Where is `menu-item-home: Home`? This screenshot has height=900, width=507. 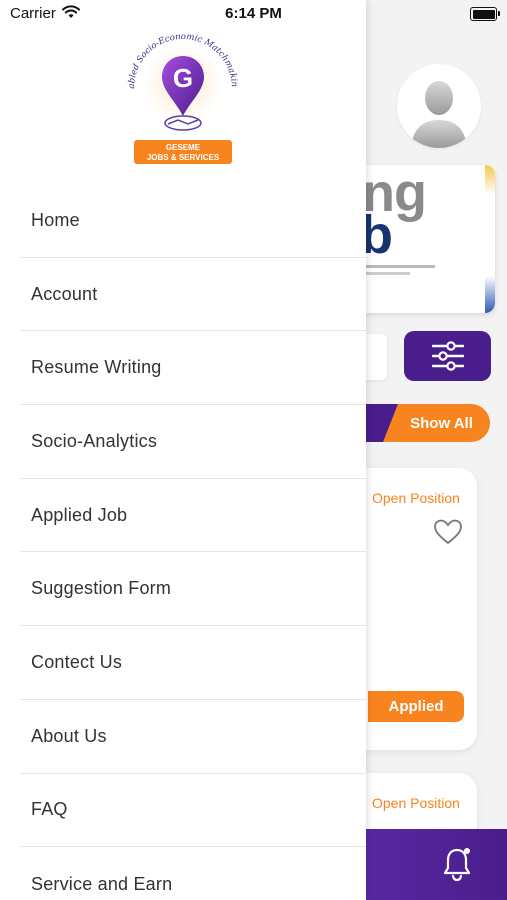 menu-item-home: Home is located at coordinates (193, 221).